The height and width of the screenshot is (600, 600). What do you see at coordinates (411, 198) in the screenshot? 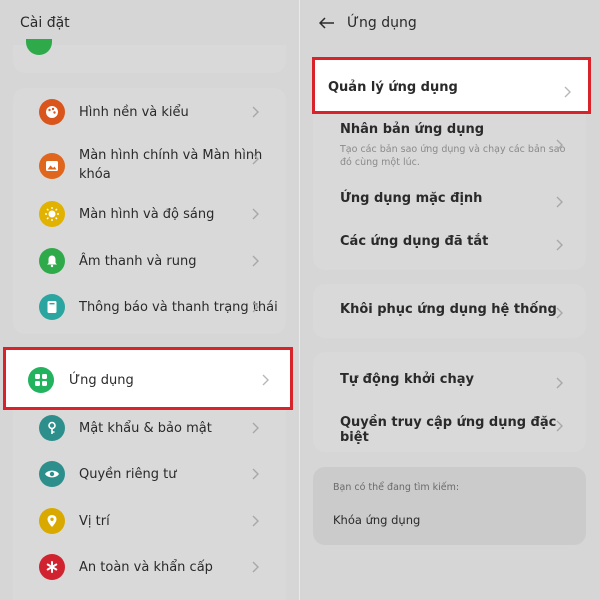
I see `apps-item-label: Ứng dụng mặc định` at bounding box center [411, 198].